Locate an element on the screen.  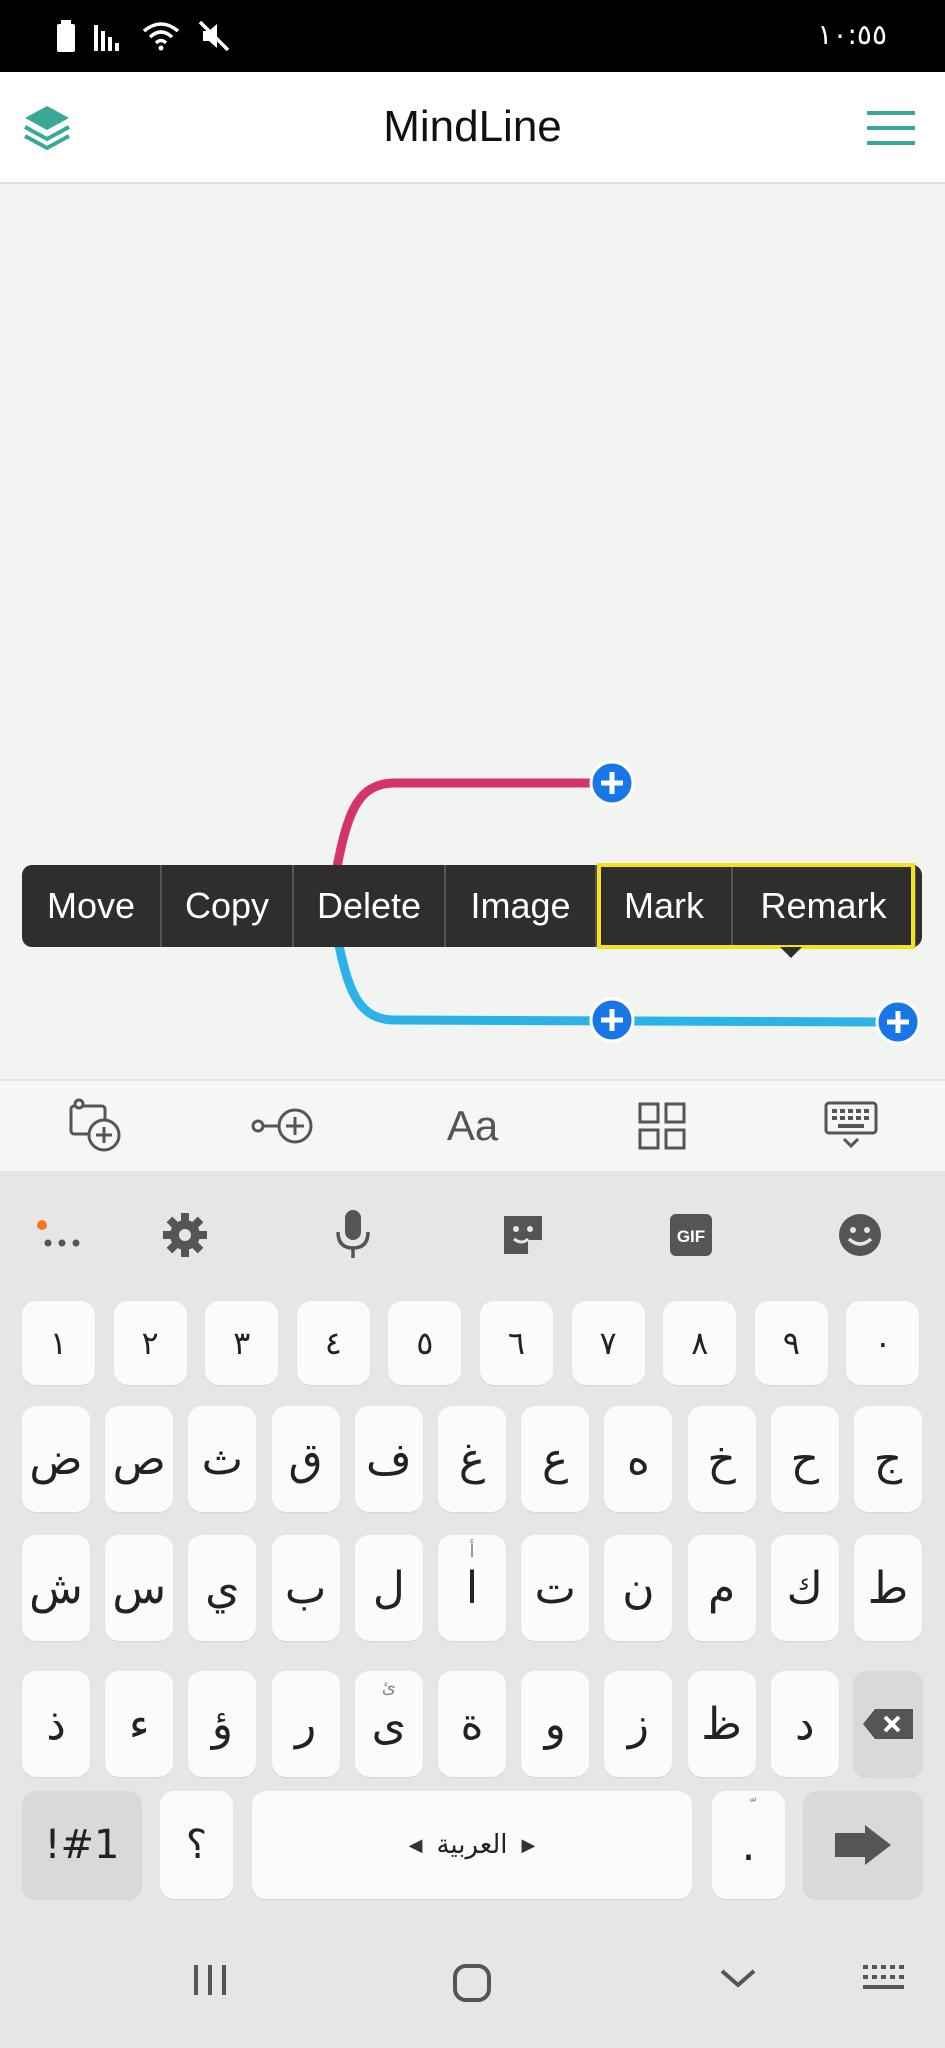
key-row4-1: ء is located at coordinates (139, 1724).